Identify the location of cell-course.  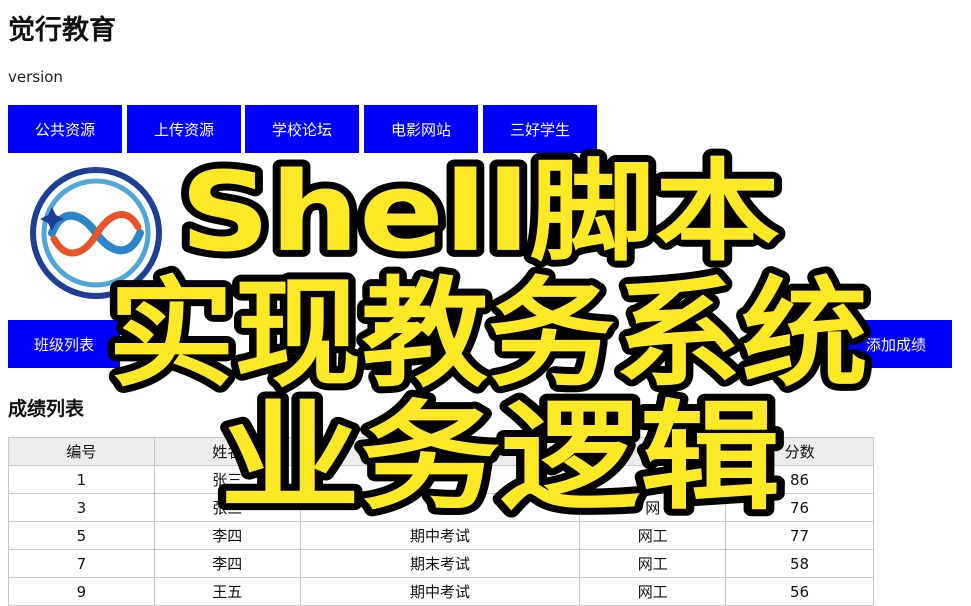
(653, 479).